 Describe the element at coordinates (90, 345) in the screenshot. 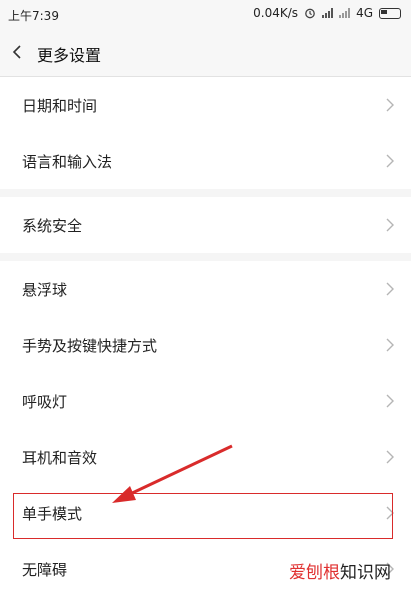

I see `settings-item-label: 手势及按键快捷方式` at that location.